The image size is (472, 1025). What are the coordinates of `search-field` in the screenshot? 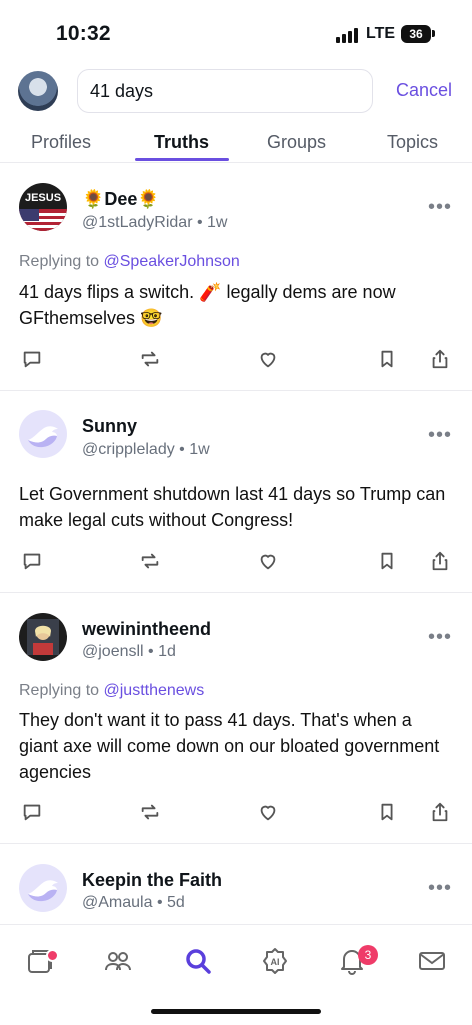 It's located at (225, 91).